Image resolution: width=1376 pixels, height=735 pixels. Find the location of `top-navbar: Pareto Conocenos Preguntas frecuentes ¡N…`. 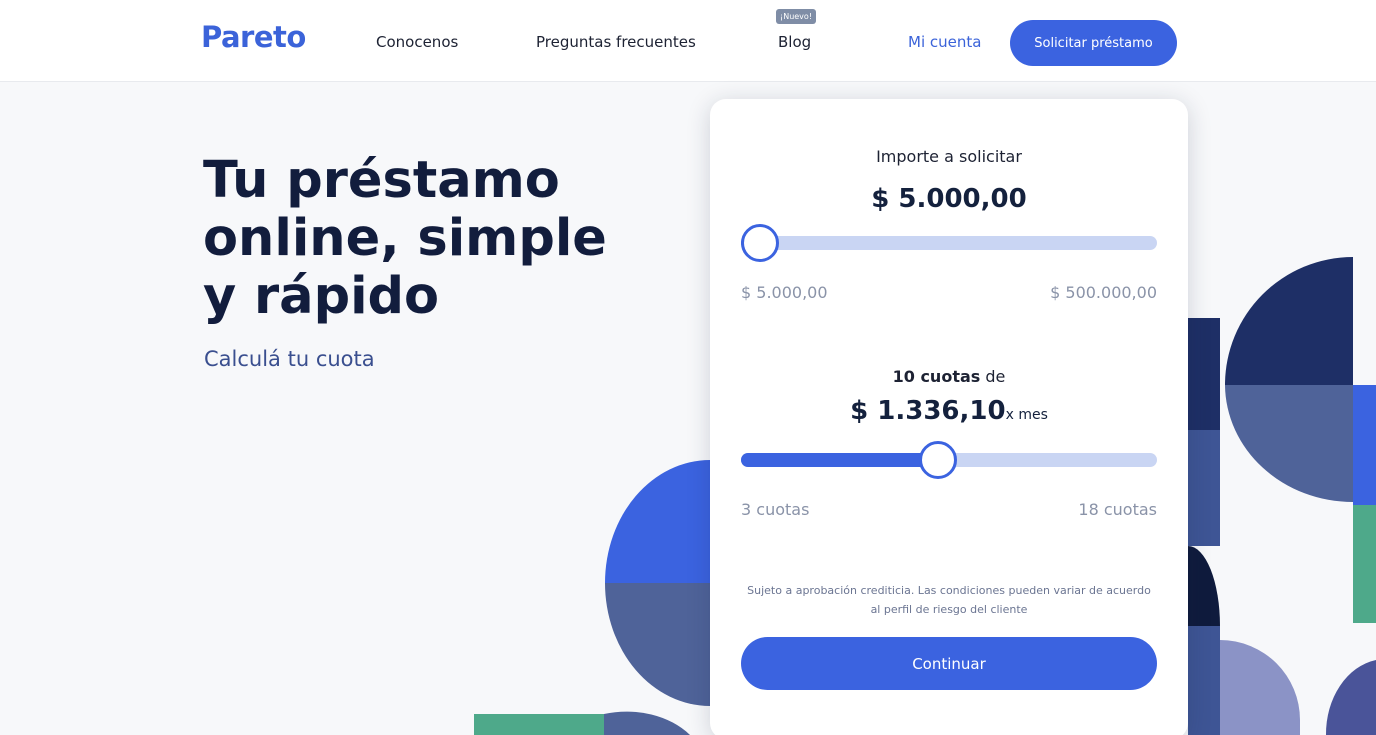

top-navbar: Pareto Conocenos Preguntas frecuentes ¡N… is located at coordinates (688, 41).